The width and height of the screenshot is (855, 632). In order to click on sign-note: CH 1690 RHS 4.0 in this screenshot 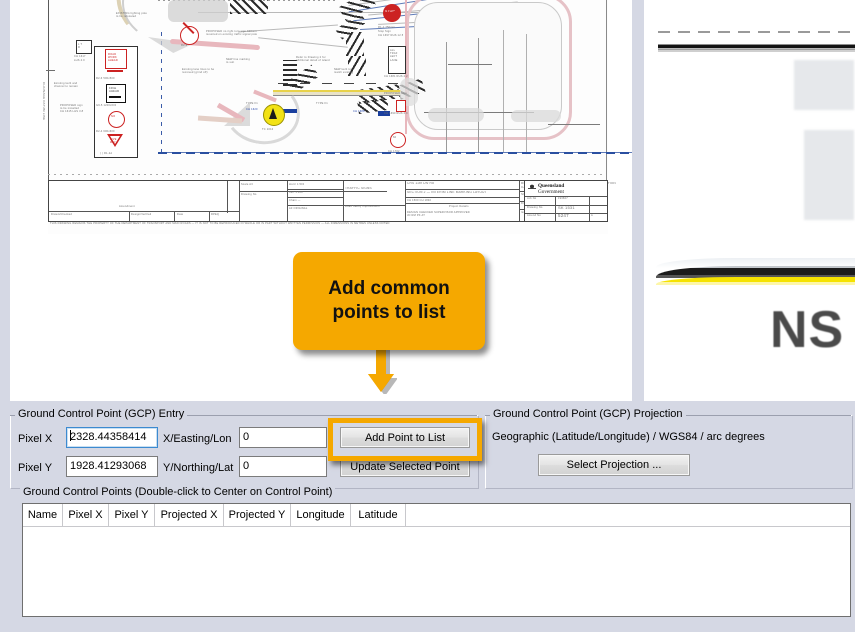, I will do `click(396, 113)`.